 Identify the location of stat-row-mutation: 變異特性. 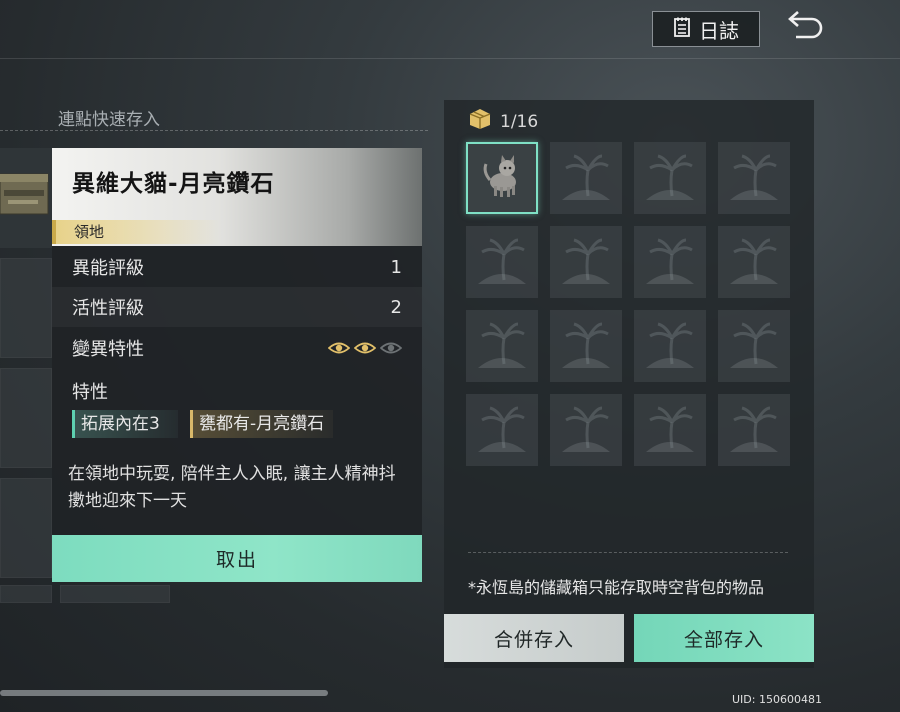
(237, 348).